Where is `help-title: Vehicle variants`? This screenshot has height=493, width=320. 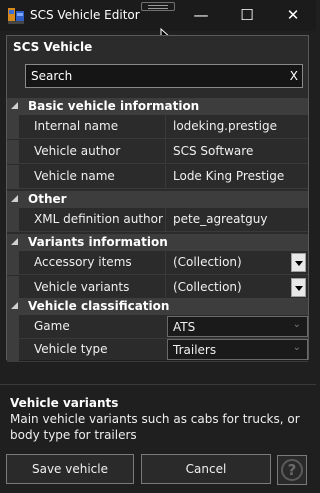
help-title: Vehicle variants is located at coordinates (64, 403).